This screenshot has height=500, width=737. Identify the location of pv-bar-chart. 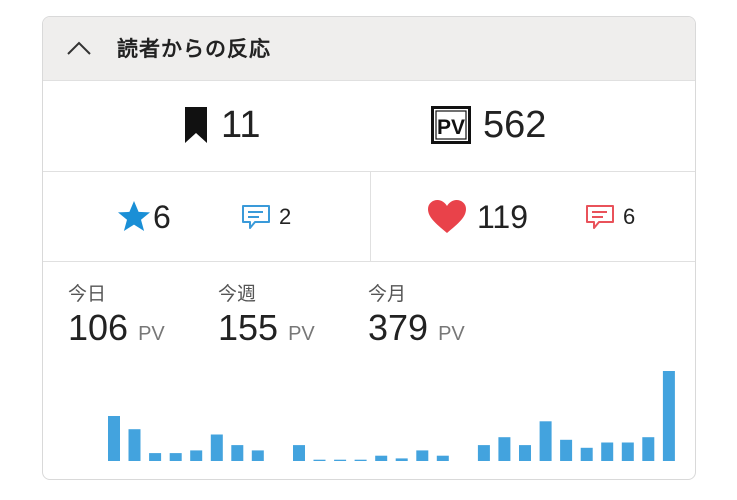
(391, 416).